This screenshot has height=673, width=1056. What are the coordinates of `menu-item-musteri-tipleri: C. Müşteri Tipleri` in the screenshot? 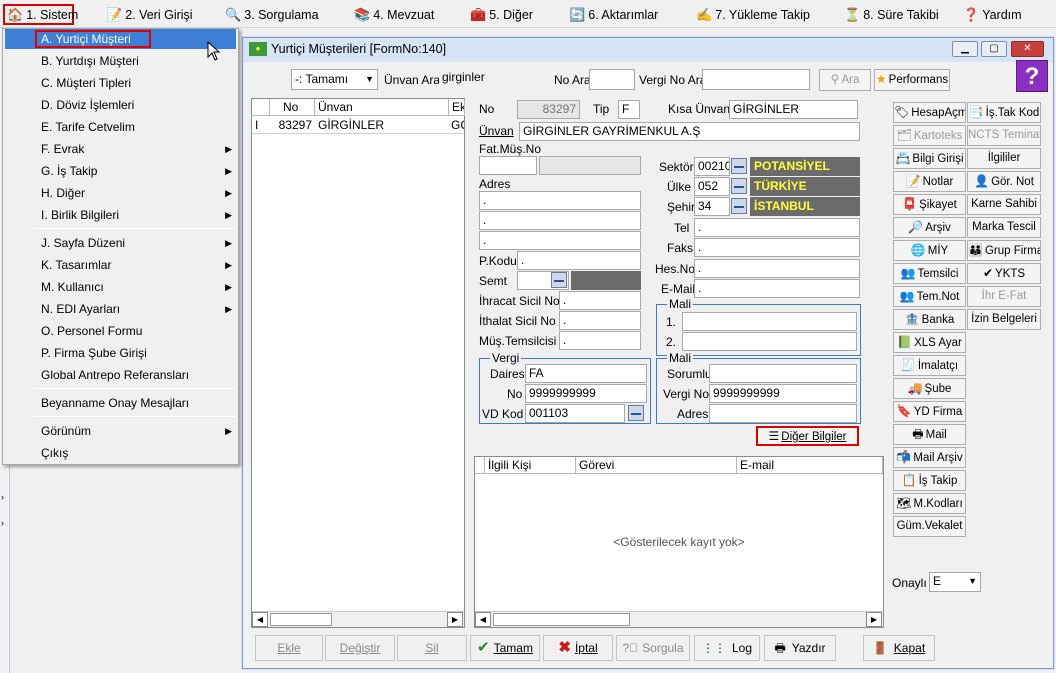 It's located at (120, 83).